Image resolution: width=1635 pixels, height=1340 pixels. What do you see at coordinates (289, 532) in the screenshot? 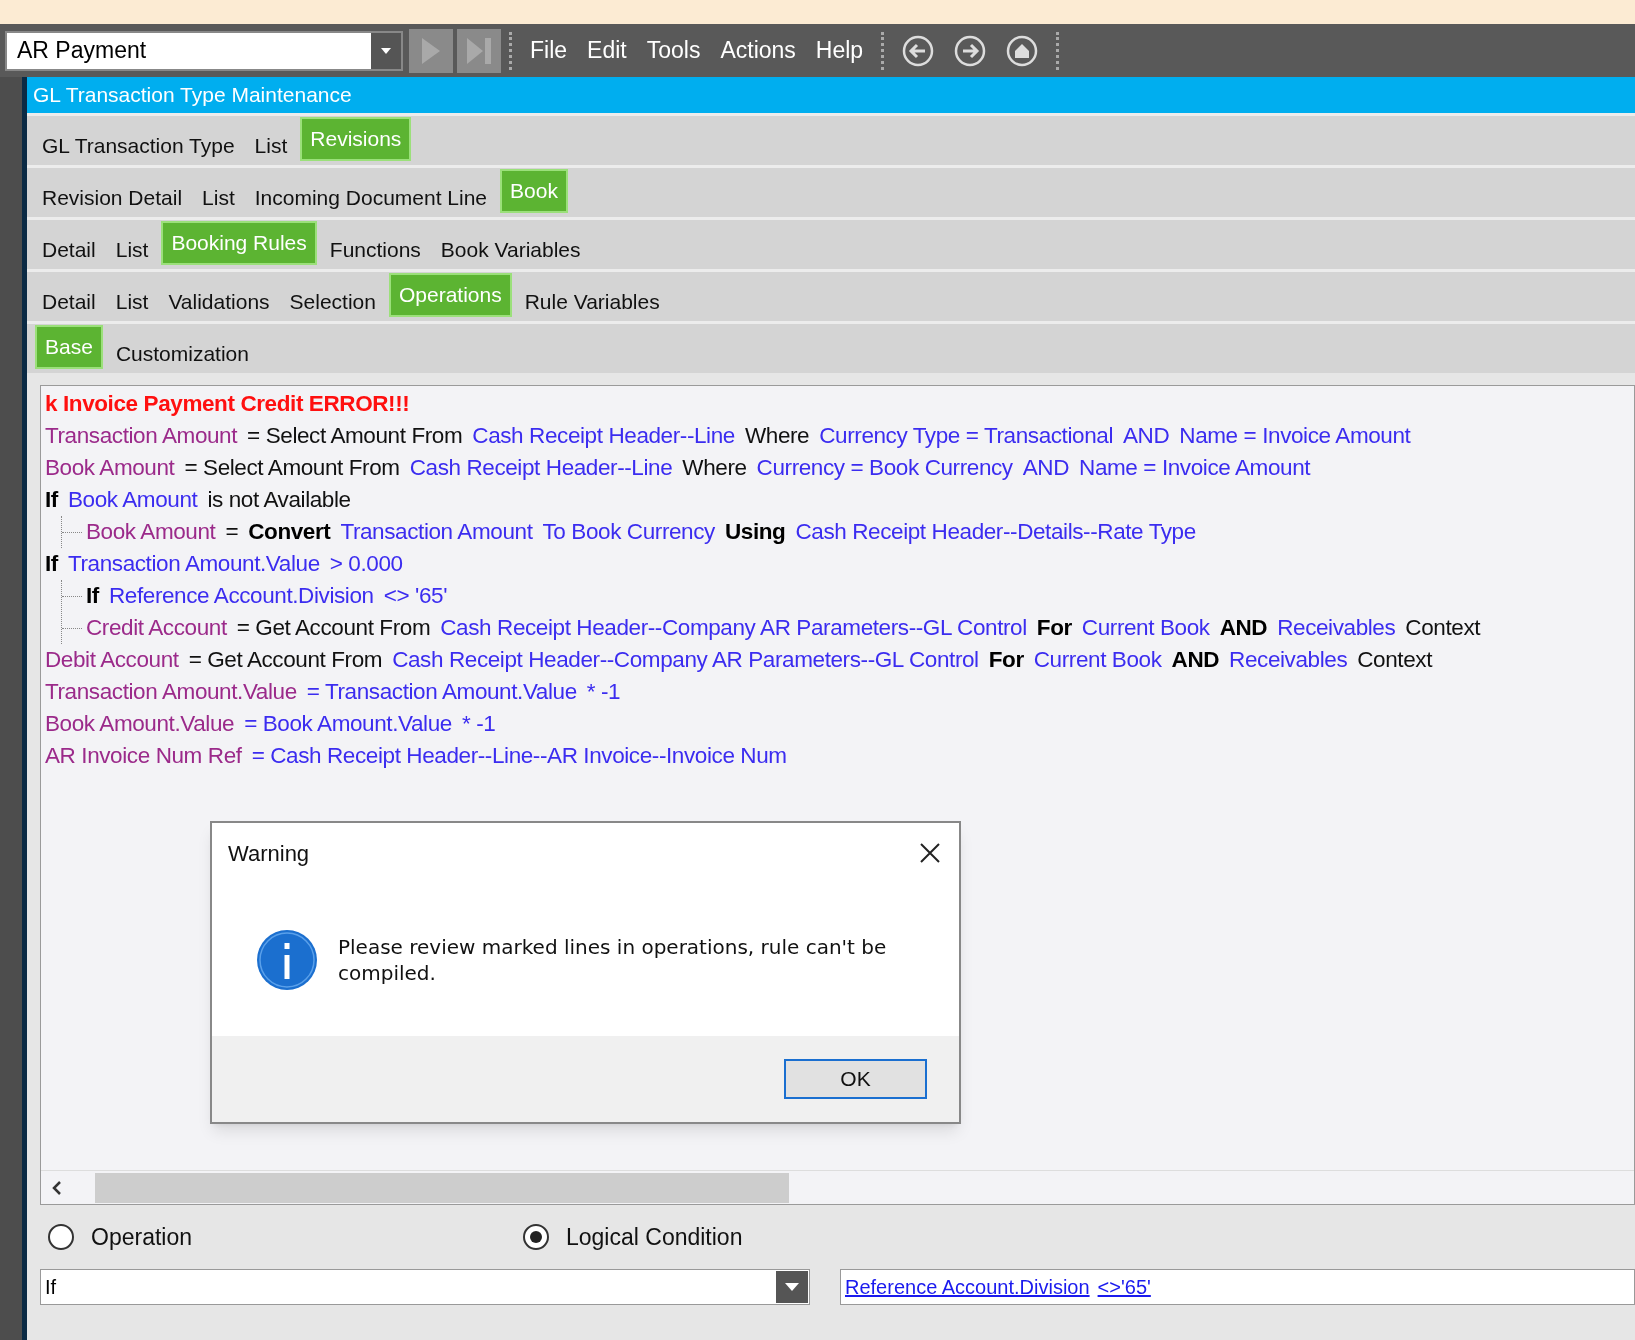
I see `code-token: Convert` at bounding box center [289, 532].